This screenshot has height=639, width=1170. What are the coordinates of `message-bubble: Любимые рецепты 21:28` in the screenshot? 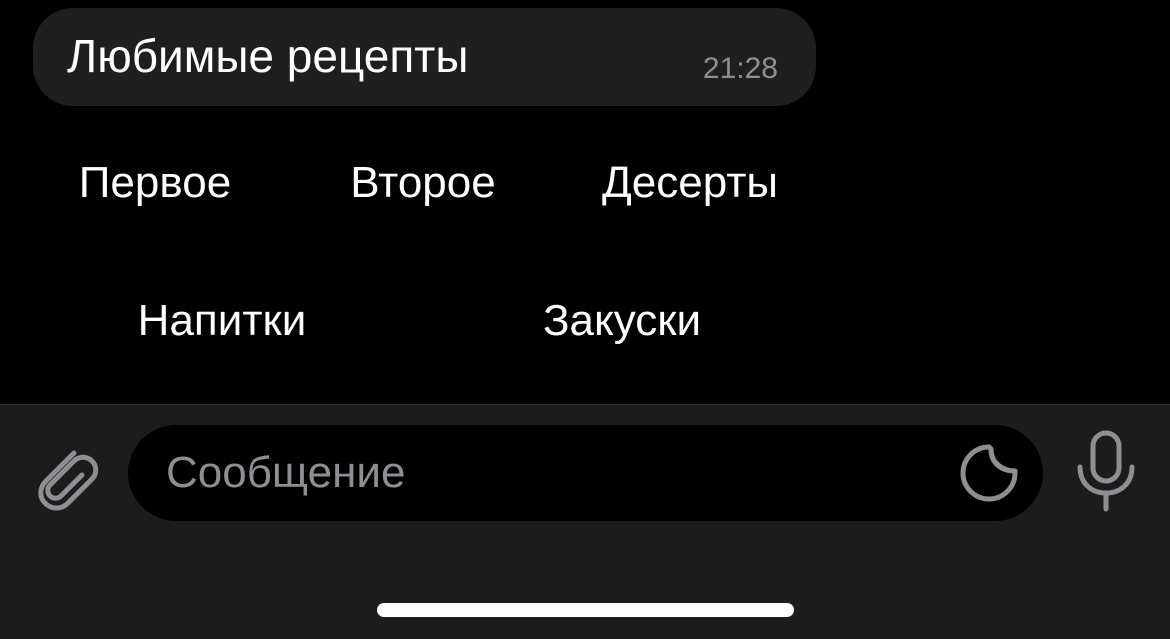 It's located at (424, 57).